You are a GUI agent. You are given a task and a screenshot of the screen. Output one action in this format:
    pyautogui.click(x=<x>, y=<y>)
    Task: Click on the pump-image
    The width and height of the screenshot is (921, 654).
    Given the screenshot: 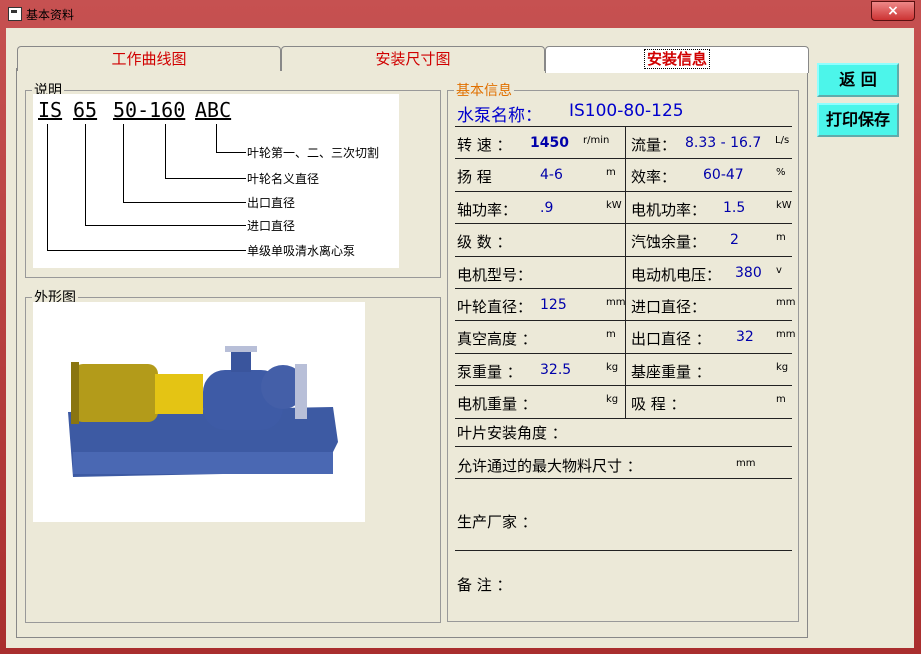 What is the action you would take?
    pyautogui.click(x=199, y=412)
    